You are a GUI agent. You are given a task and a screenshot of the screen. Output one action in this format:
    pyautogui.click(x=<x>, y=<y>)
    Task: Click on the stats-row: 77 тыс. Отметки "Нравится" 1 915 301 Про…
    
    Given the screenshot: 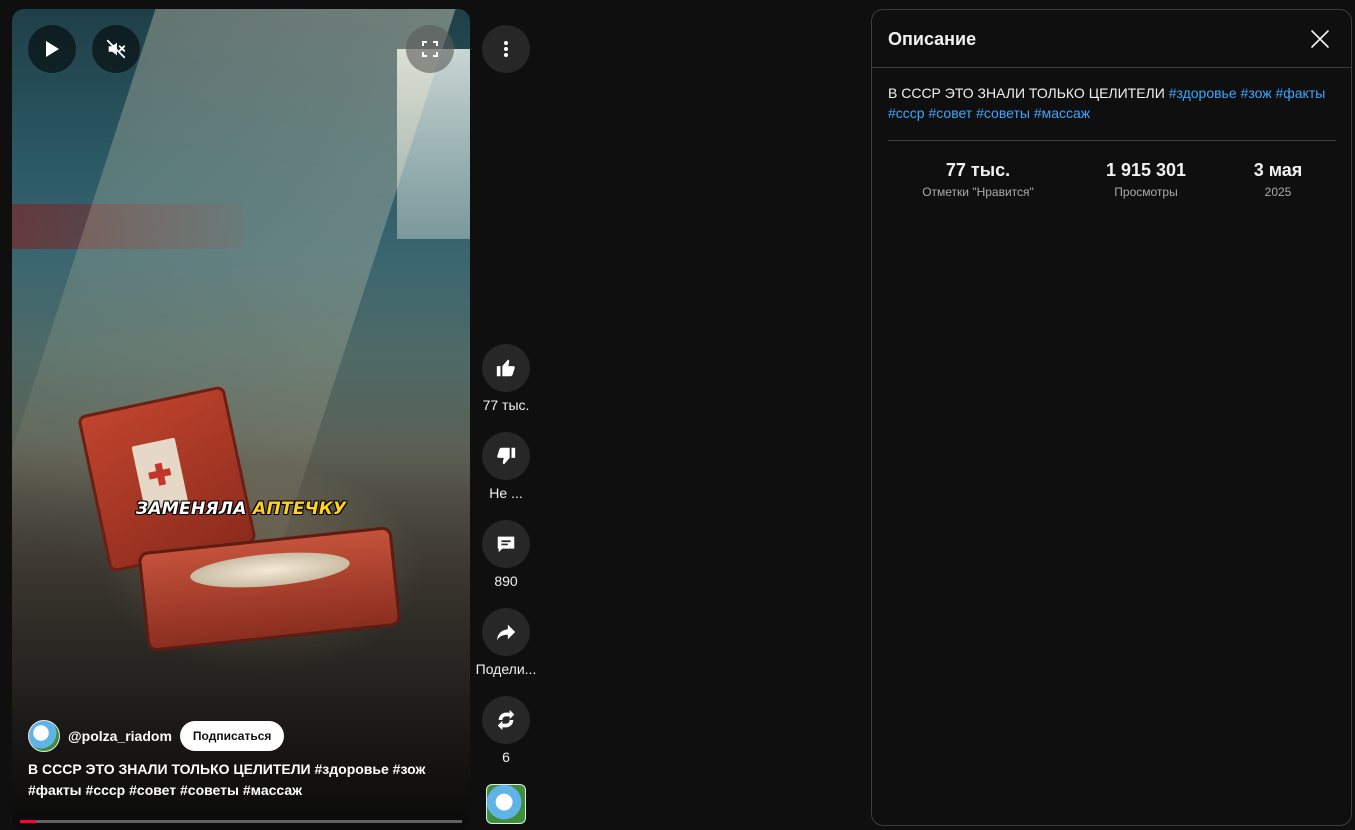 What is the action you would take?
    pyautogui.click(x=1112, y=184)
    